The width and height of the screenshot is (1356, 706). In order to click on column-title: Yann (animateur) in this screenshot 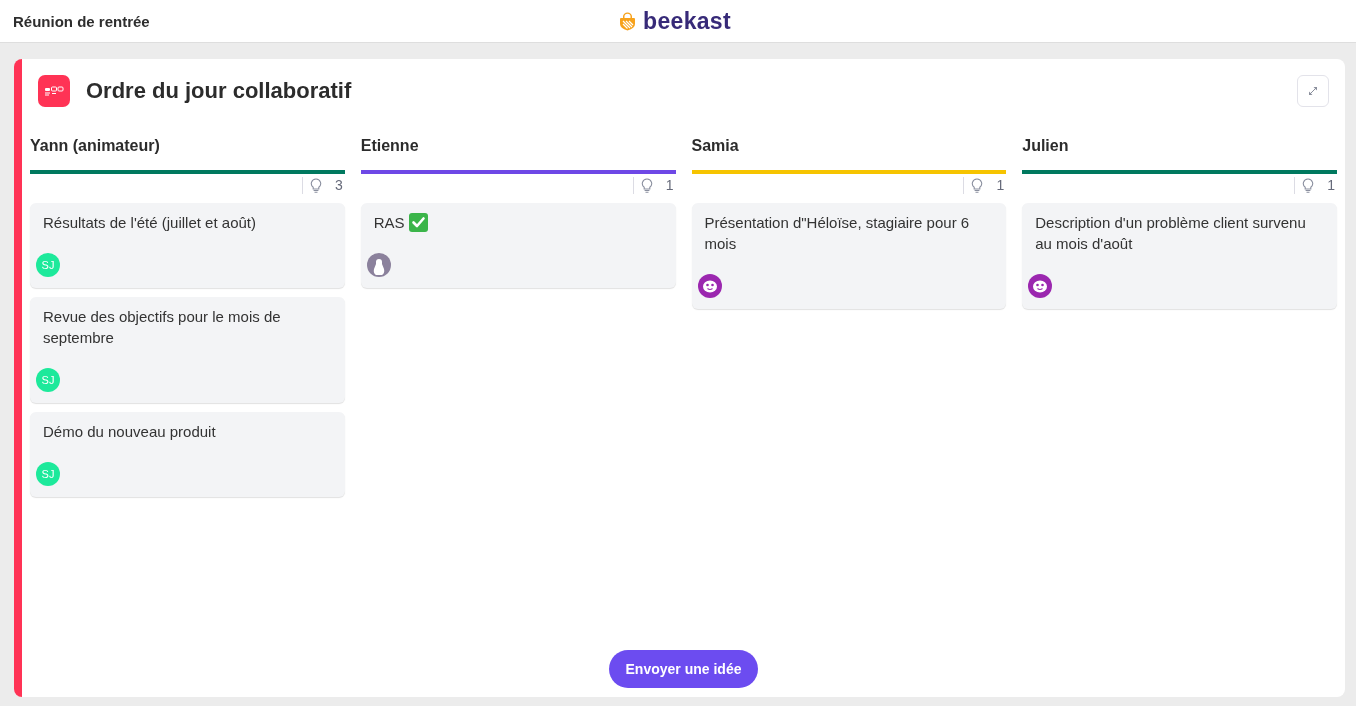, I will do `click(95, 146)`.